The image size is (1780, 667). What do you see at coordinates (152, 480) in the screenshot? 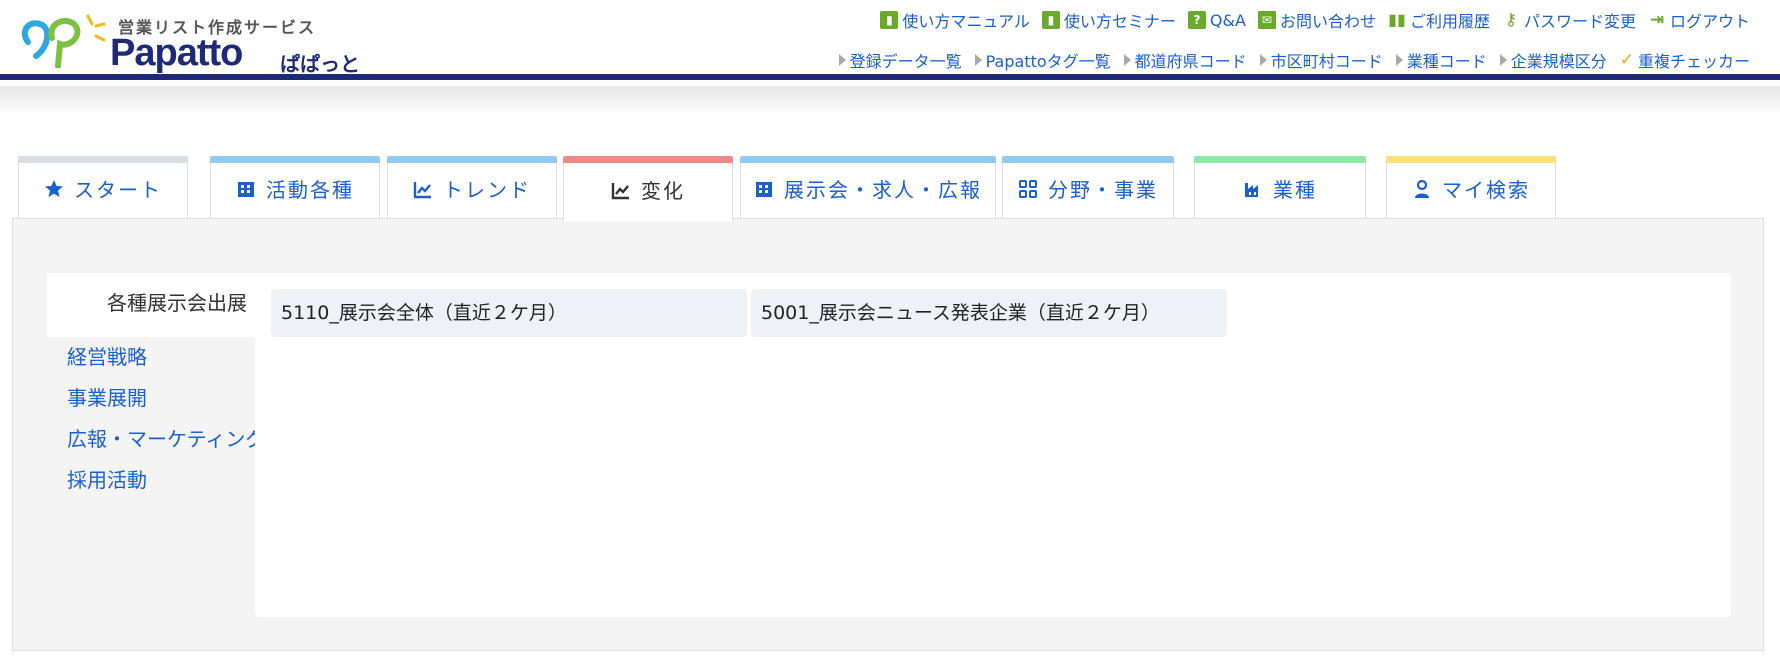
I see `sidebar-item-recruiting: 採用活動` at bounding box center [152, 480].